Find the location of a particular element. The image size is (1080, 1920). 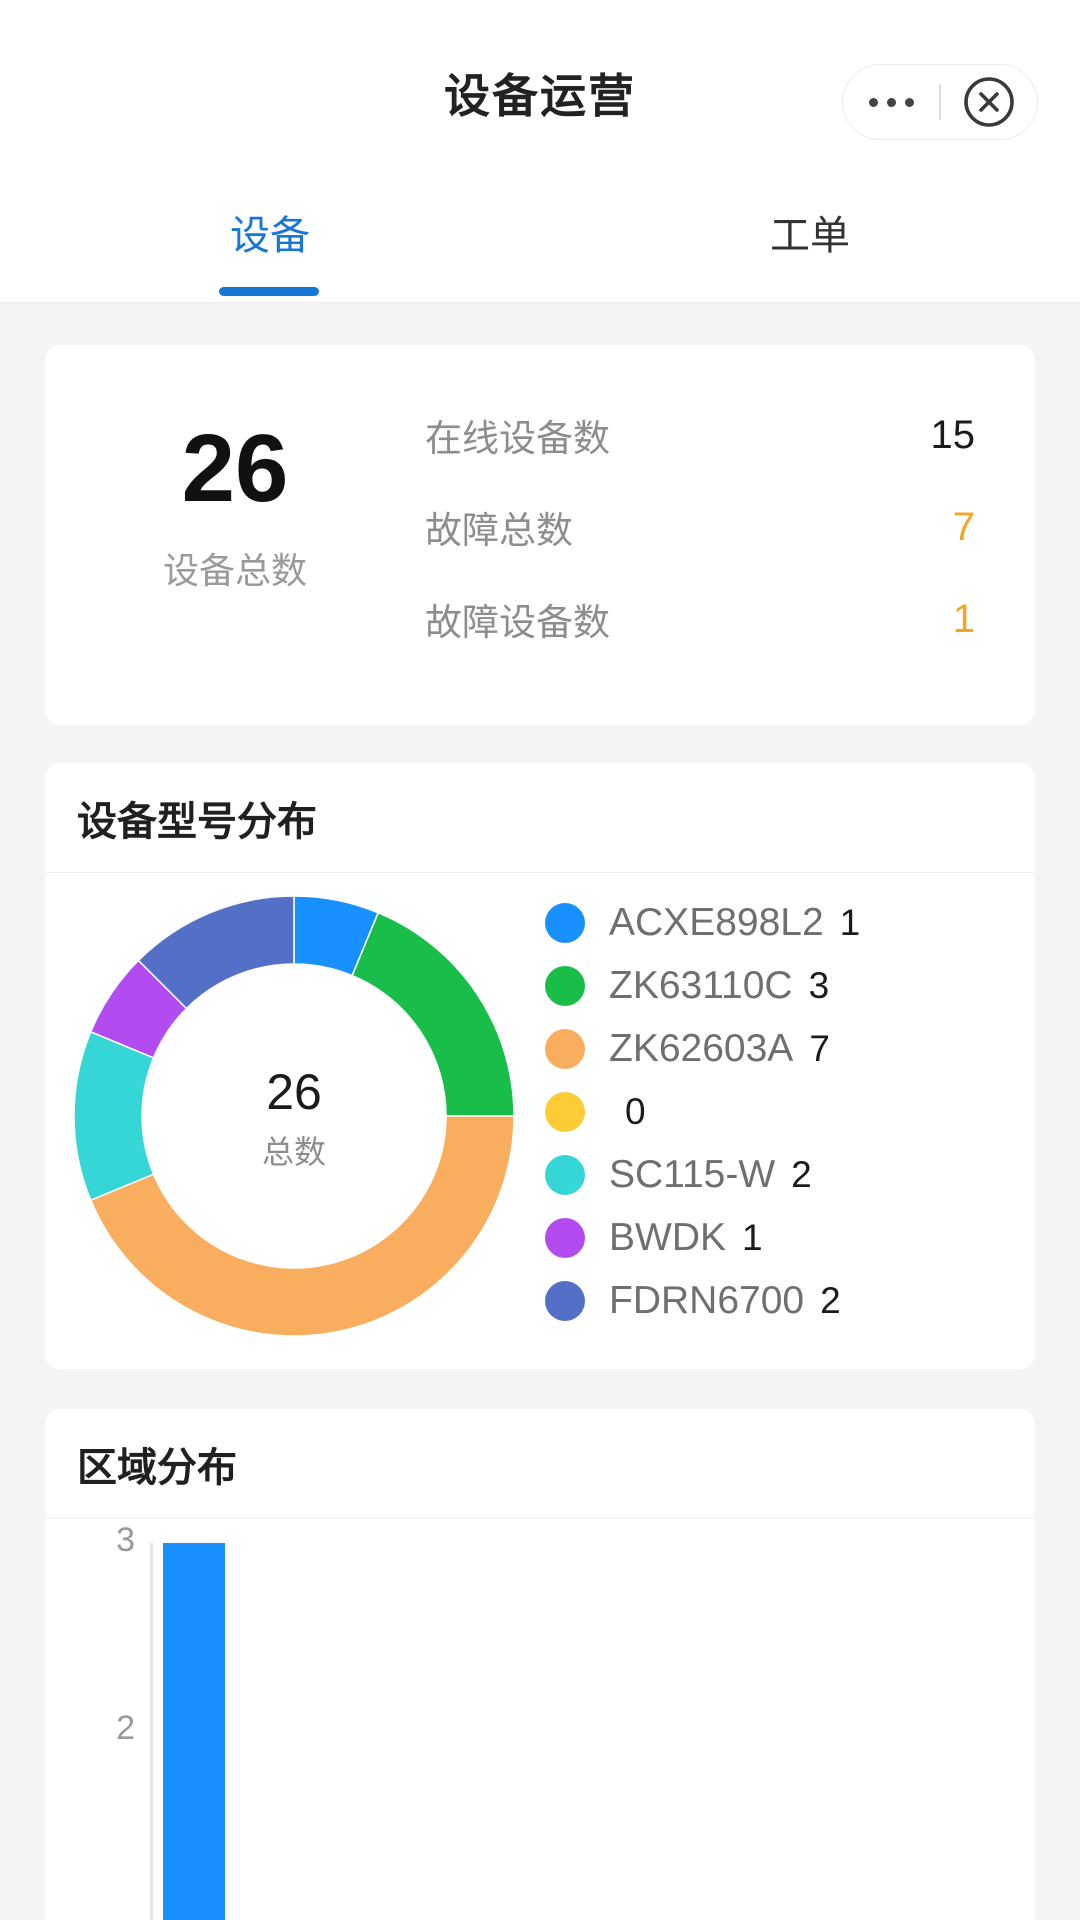

donut-center-label: 26 总数 is located at coordinates (294, 1120).